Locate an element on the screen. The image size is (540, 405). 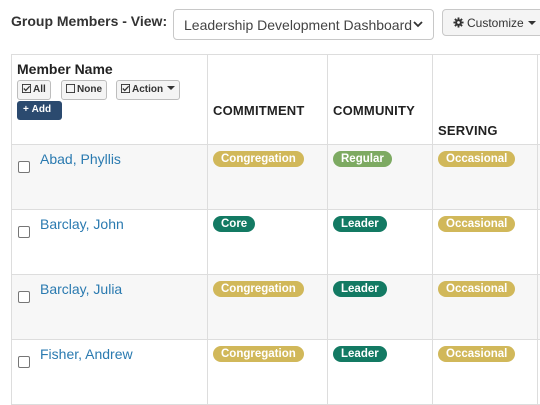
commitment-badge: Core is located at coordinates (234, 224).